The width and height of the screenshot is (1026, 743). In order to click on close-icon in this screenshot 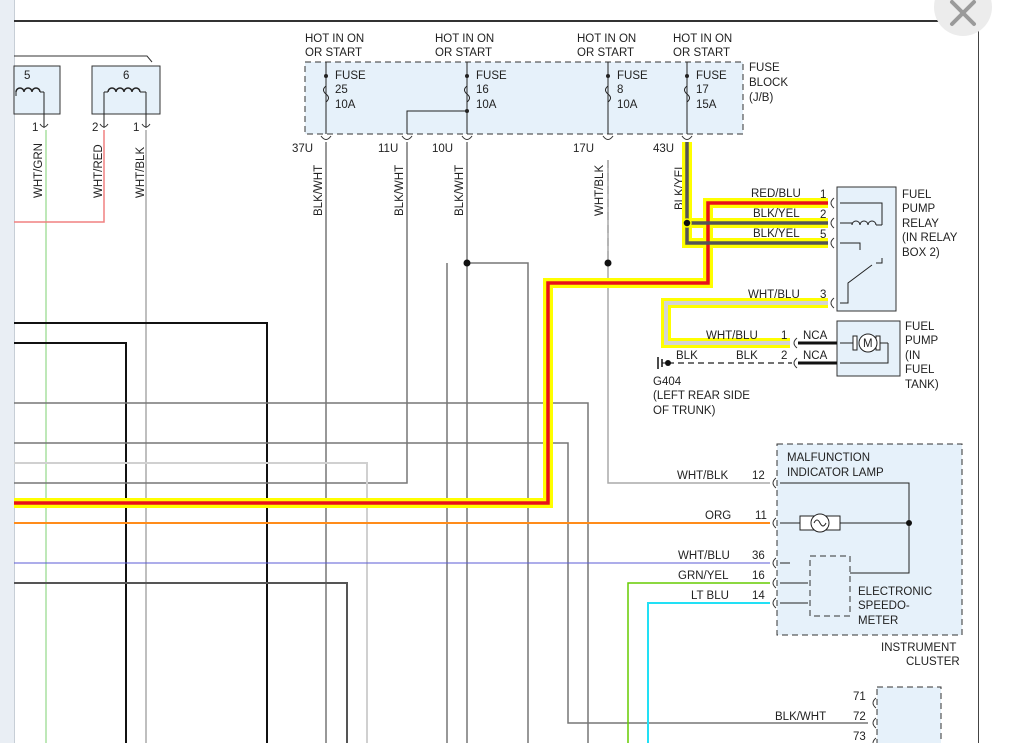, I will do `click(963, 13)`.